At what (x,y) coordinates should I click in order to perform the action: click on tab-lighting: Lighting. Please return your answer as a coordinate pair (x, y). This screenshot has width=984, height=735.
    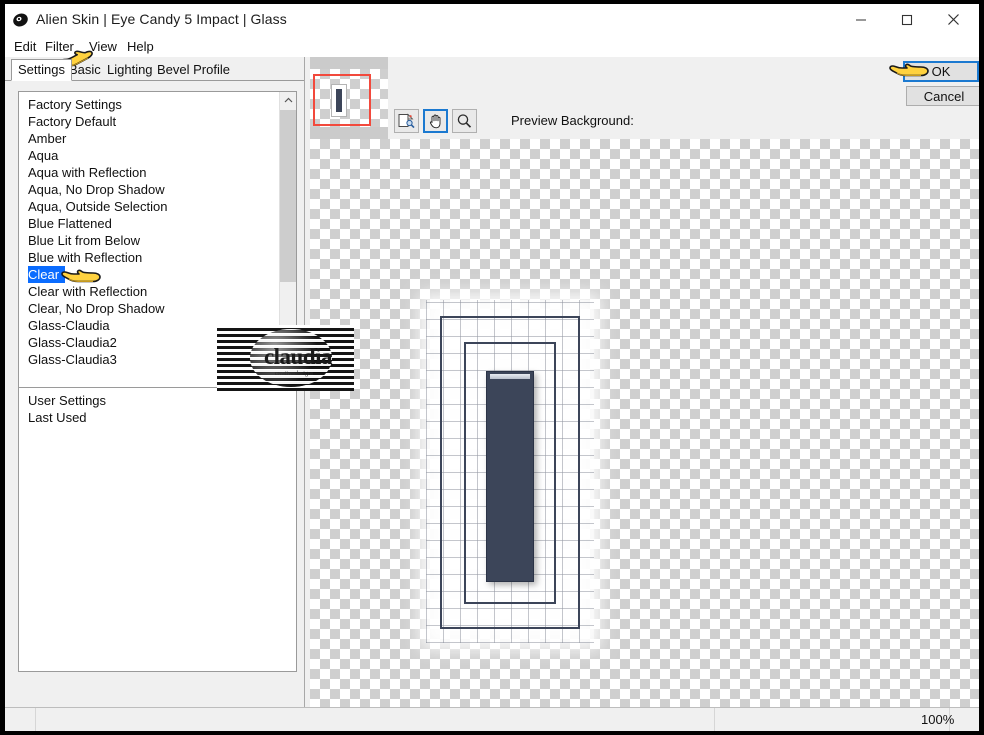
    Looking at the image, I should click on (130, 70).